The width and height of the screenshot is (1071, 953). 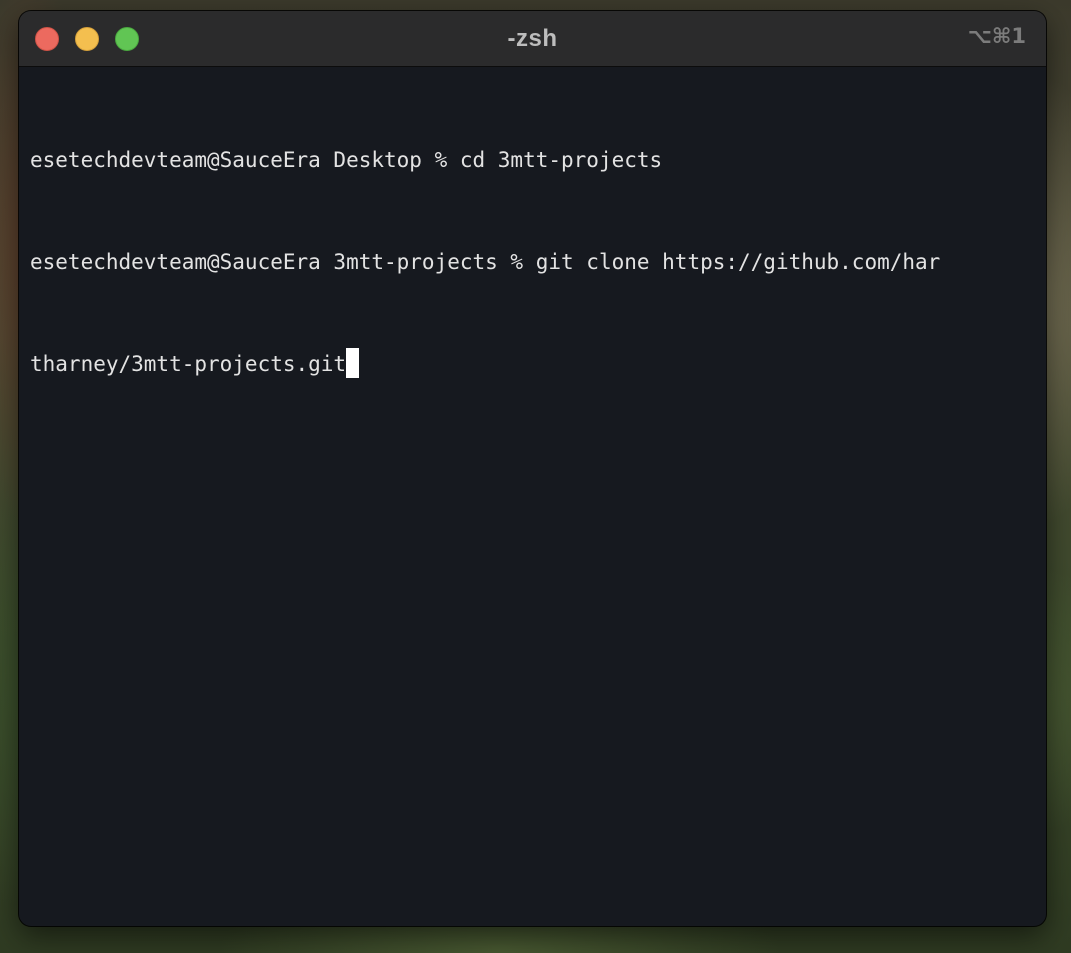 I want to click on terminal-line-text: tharney/3mtt-projects.git, so click(x=188, y=364).